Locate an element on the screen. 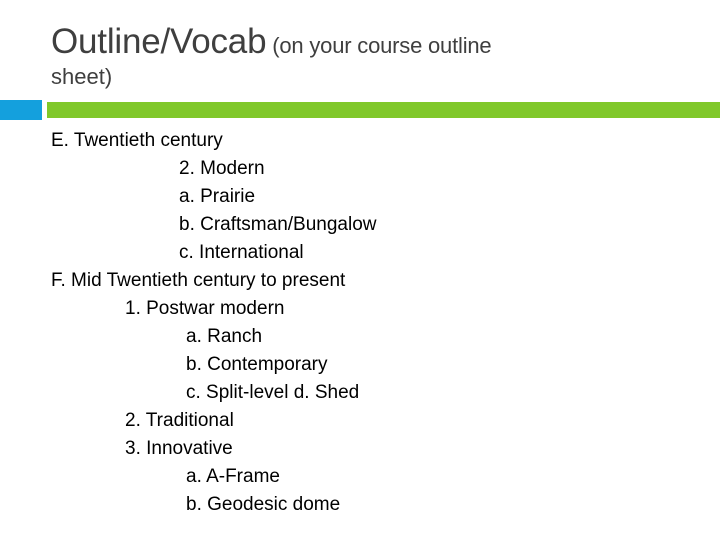 This screenshot has width=720, height=540. outline-item: b. Craftsman/Bungalow is located at coordinates (278, 224).